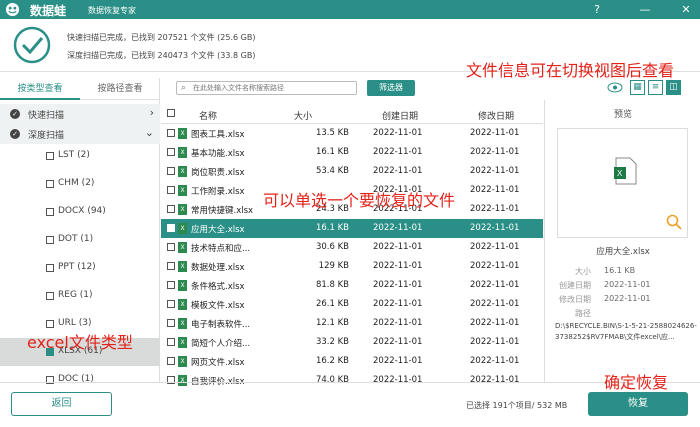  What do you see at coordinates (352, 247) in the screenshot?
I see `table-row: X 技术特点和应... 30.6 KB 2022-11-01 2022-11-01` at bounding box center [352, 247].